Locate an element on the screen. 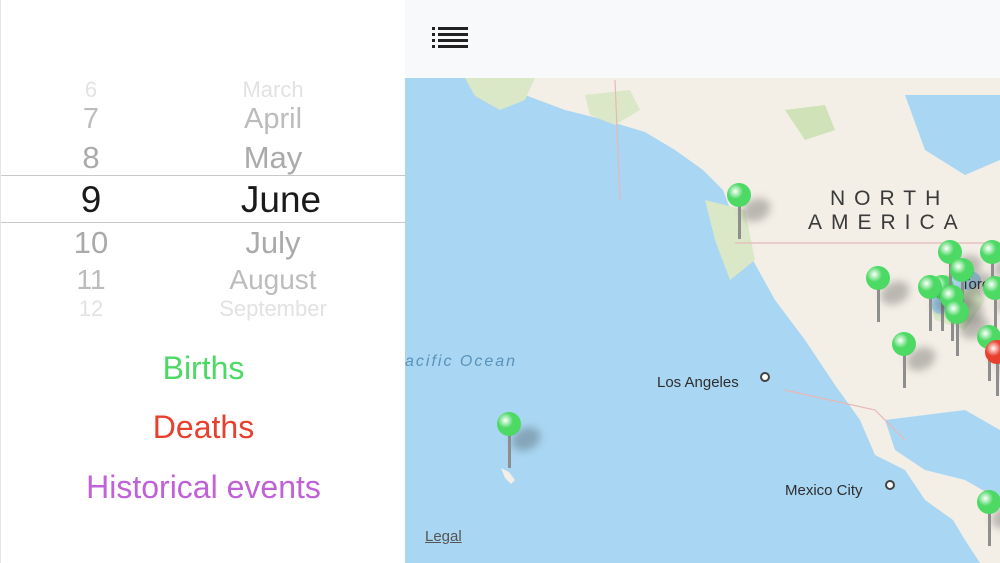 This screenshot has height=563, width=1000. picker-month: August is located at coordinates (273, 279).